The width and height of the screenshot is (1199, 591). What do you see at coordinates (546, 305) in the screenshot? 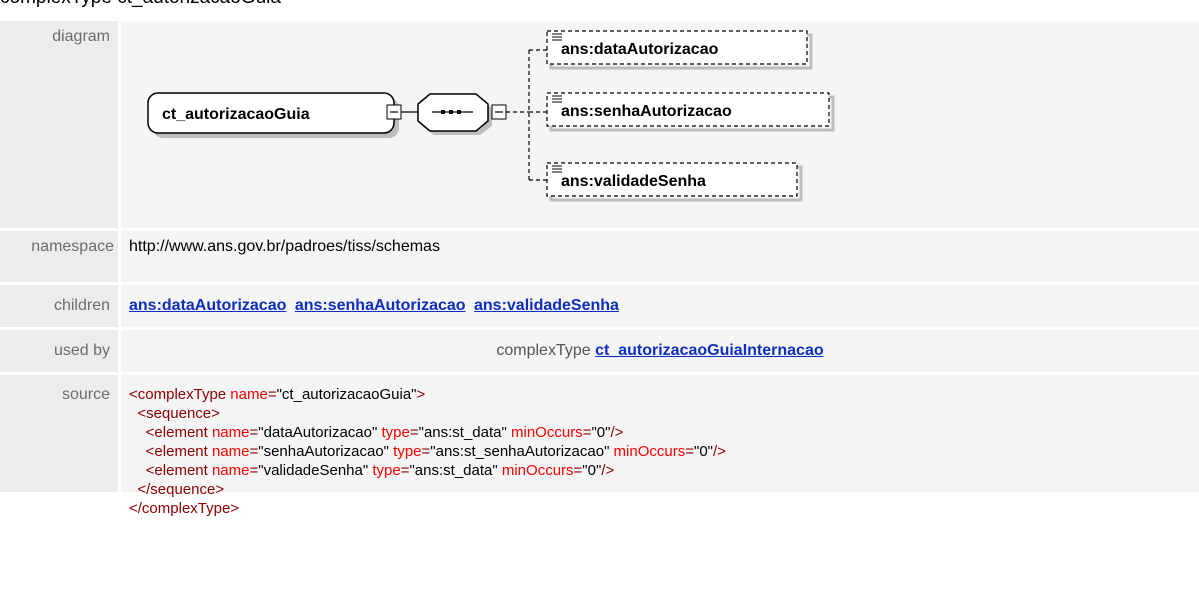
I see `child-link-validadeSenha: ans:validadeSenha` at bounding box center [546, 305].